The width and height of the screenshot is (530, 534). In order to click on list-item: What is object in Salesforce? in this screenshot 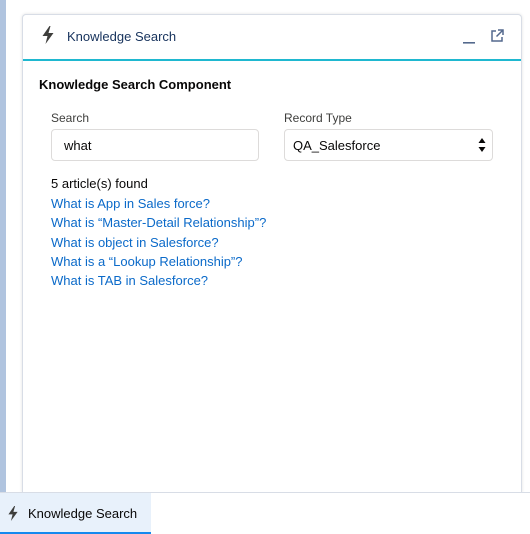, I will do `click(158, 242)`.